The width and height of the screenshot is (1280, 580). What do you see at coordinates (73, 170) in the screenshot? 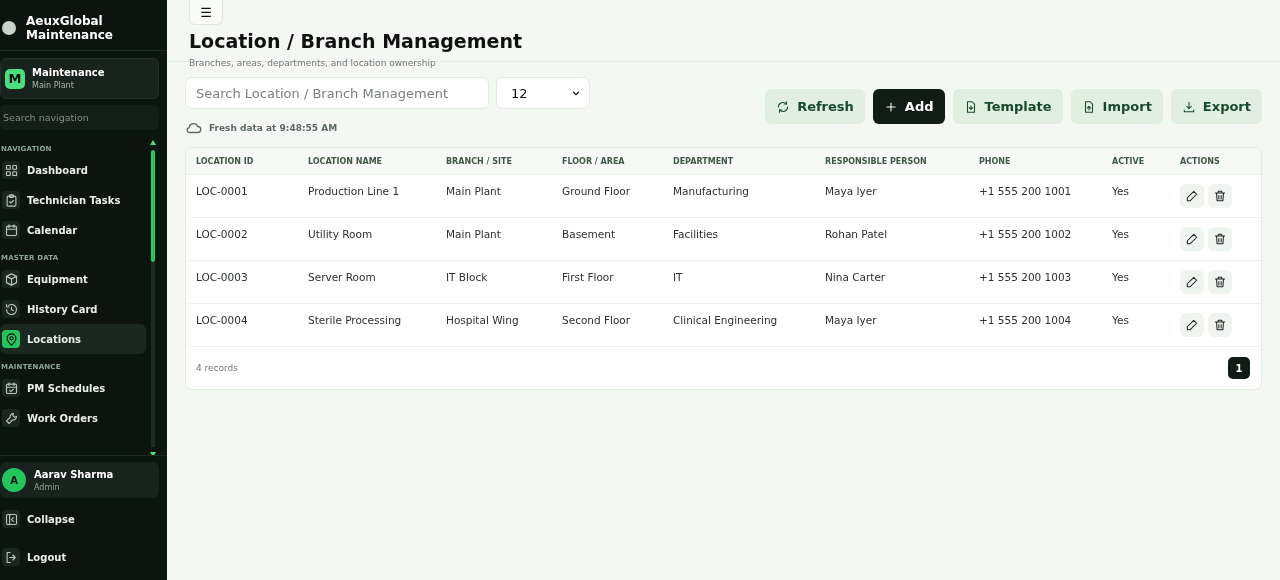
I see `nav-item: Dashboard` at bounding box center [73, 170].